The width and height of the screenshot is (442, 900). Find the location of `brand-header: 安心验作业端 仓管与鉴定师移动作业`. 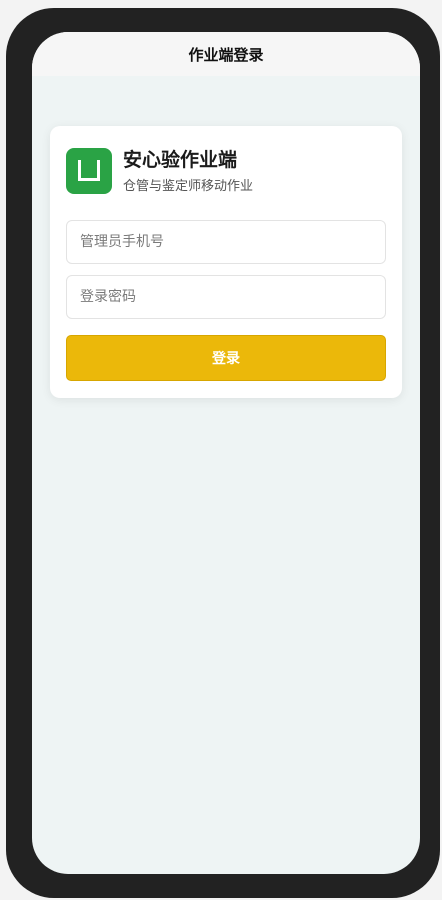

brand-header: 安心验作业端 仓管与鉴定师移动作业 is located at coordinates (159, 171).